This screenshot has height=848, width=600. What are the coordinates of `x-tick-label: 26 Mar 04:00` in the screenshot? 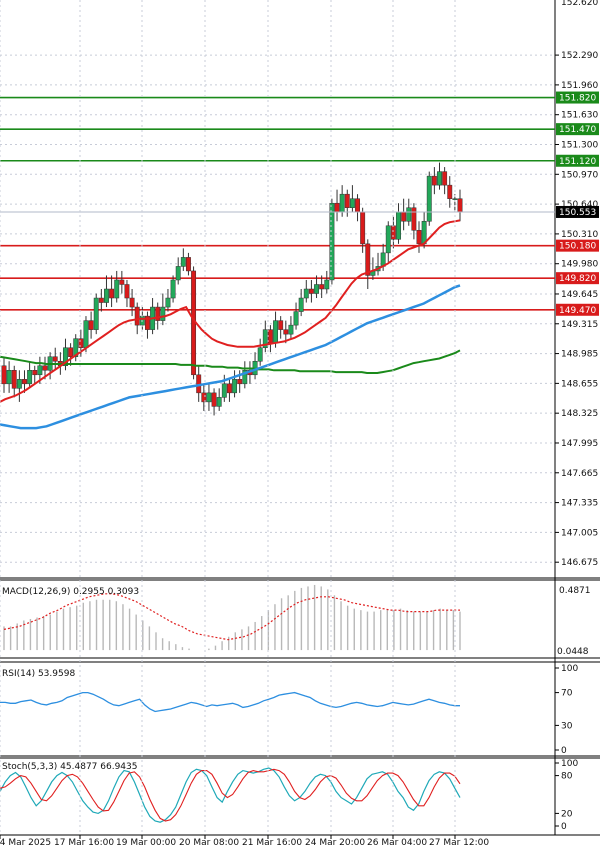 It's located at (397, 843).